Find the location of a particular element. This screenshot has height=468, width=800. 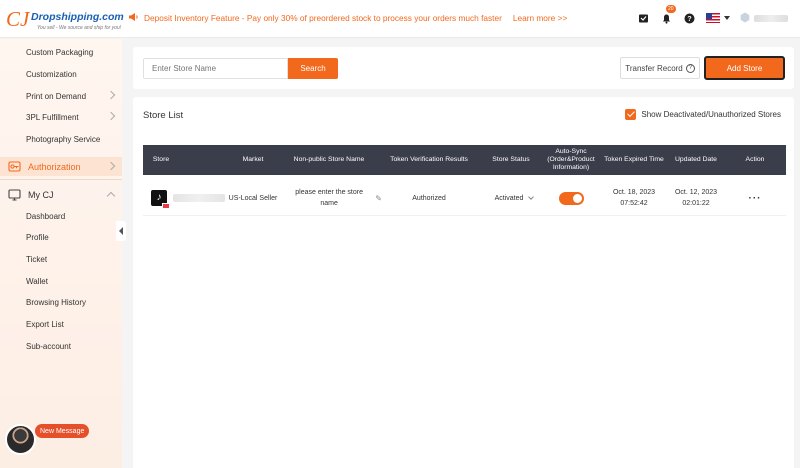

sidebar-item-label: Print on Demand is located at coordinates (56, 96).